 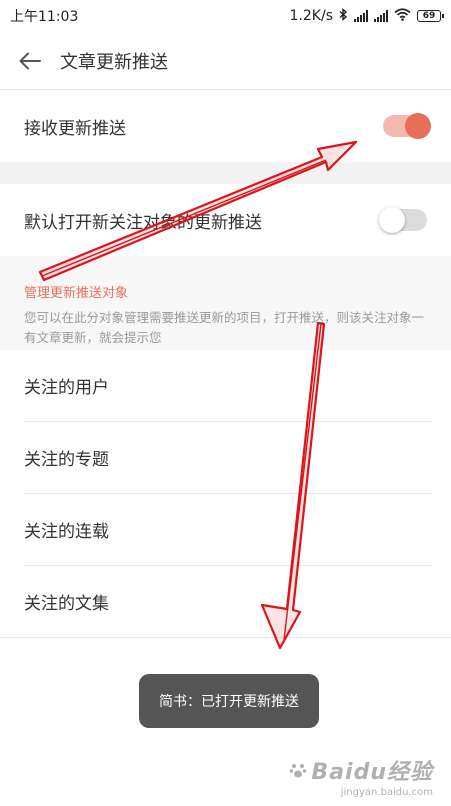 I want to click on list-item-label: 关注的用户, so click(x=66, y=388).